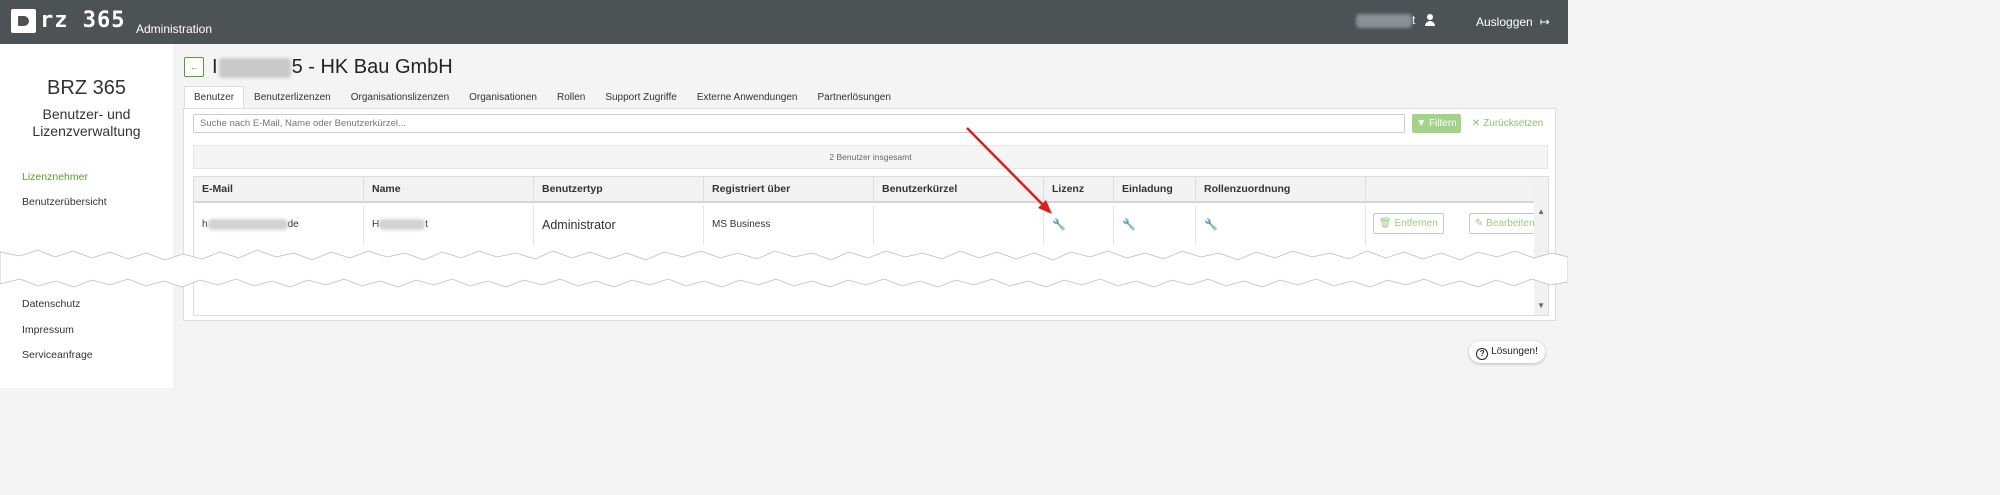  Describe the element at coordinates (1482, 354) in the screenshot. I see `help-icon: ?` at that location.